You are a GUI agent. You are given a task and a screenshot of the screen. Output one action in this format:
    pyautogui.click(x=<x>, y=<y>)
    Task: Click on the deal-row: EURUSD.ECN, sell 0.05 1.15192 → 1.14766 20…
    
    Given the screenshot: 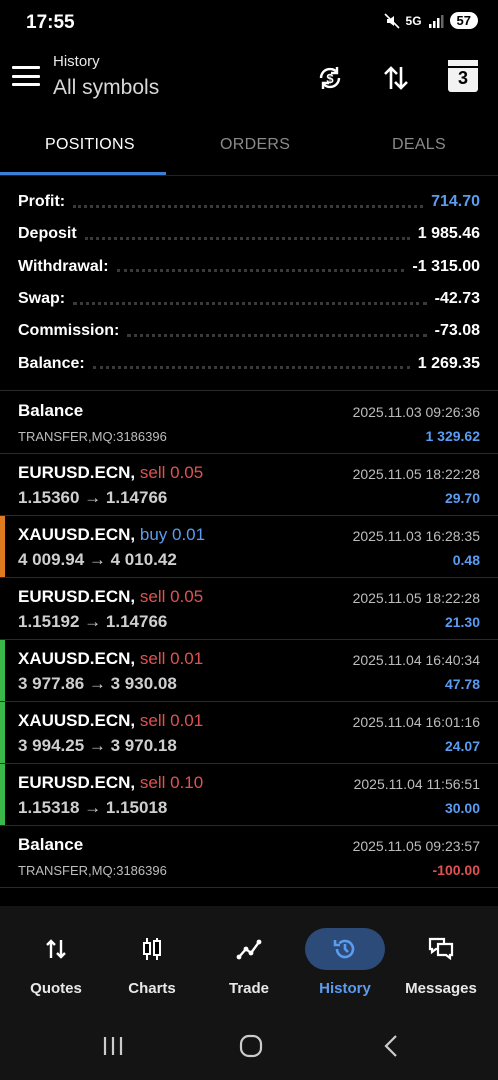 What is the action you would take?
    pyautogui.click(x=249, y=609)
    